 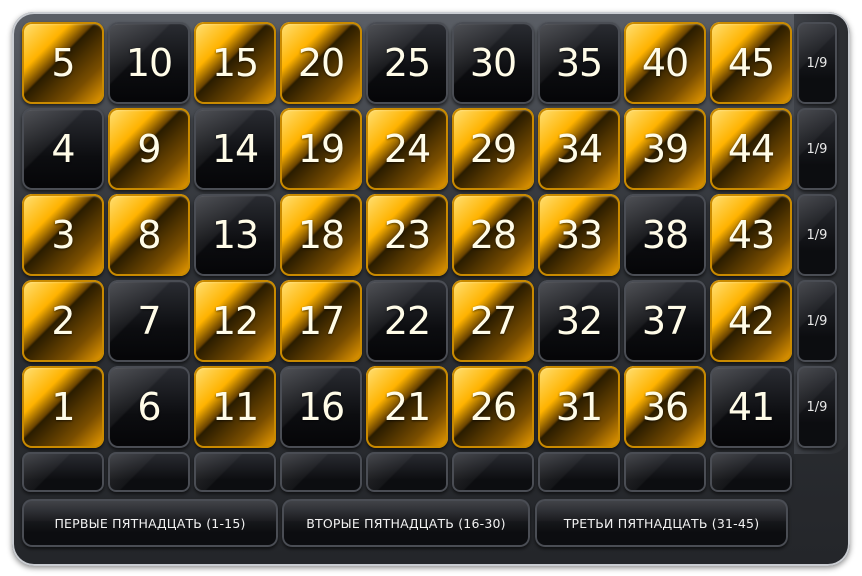 I want to click on number-cell: 15, so click(x=235, y=63).